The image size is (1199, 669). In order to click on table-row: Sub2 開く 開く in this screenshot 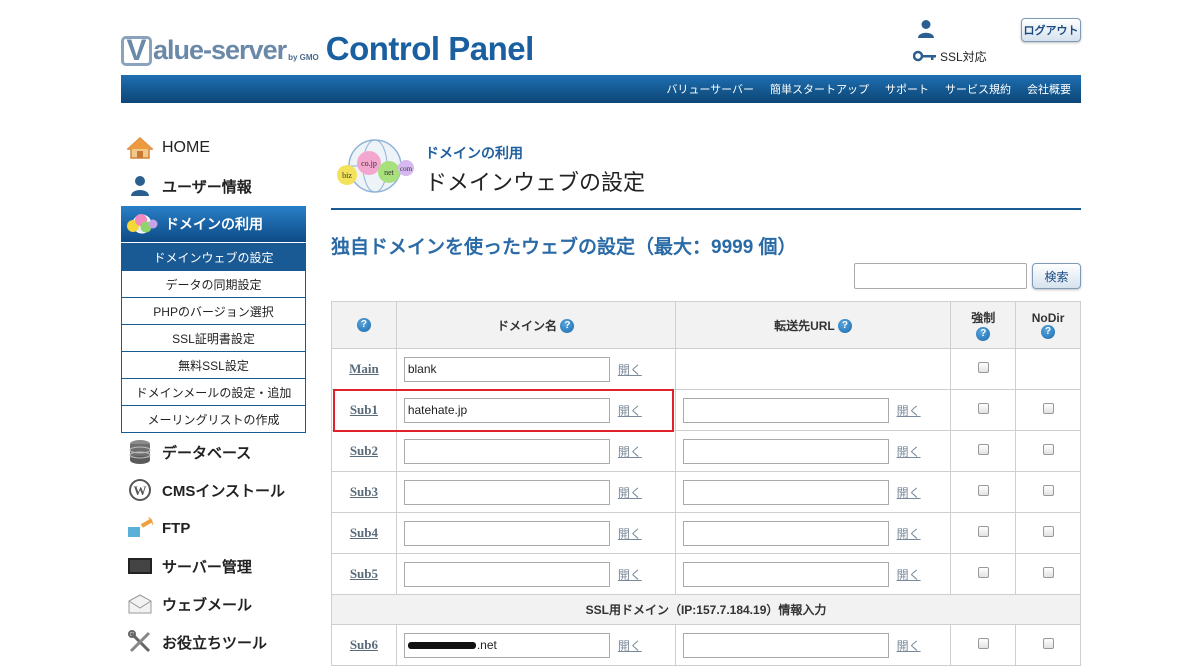, I will do `click(706, 451)`.